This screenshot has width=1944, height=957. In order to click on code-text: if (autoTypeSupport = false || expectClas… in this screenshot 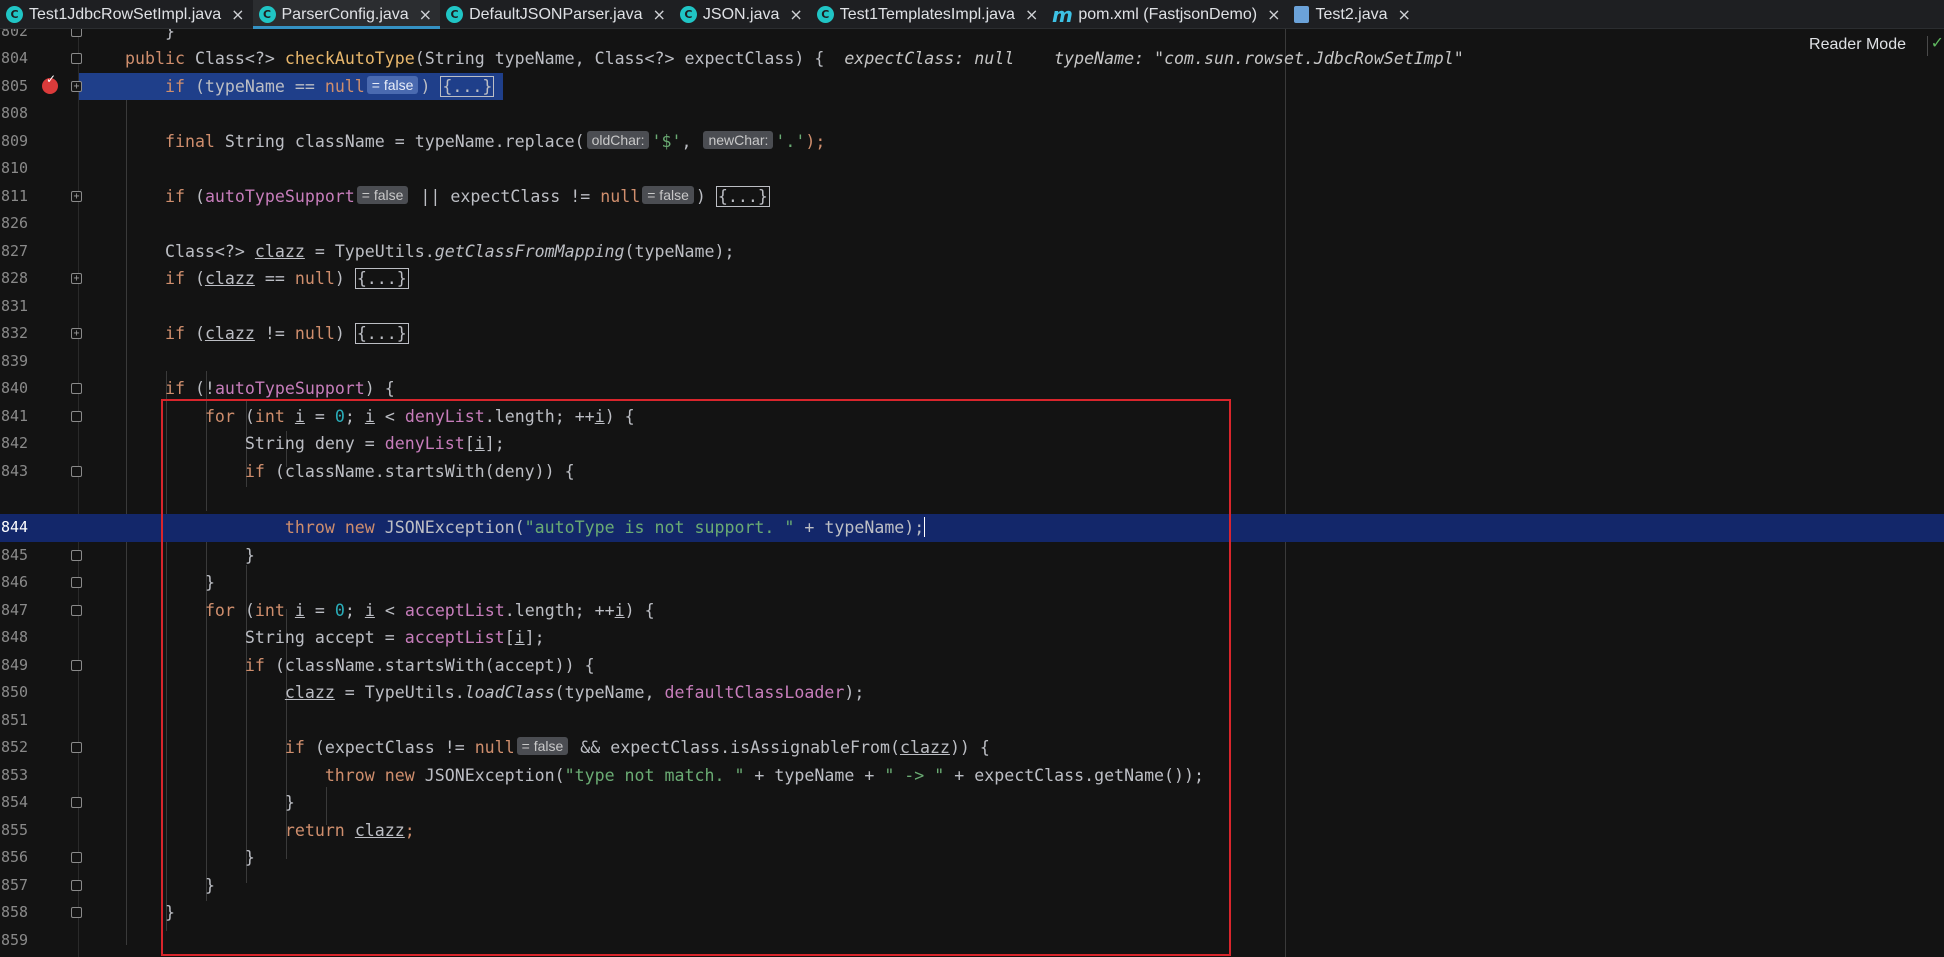, I will do `click(447, 197)`.